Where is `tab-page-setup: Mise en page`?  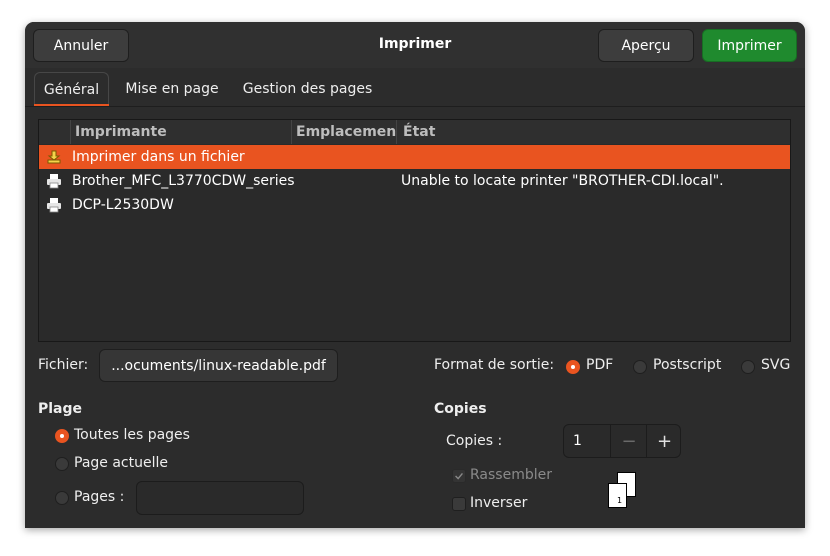
tab-page-setup: Mise en page is located at coordinates (172, 89).